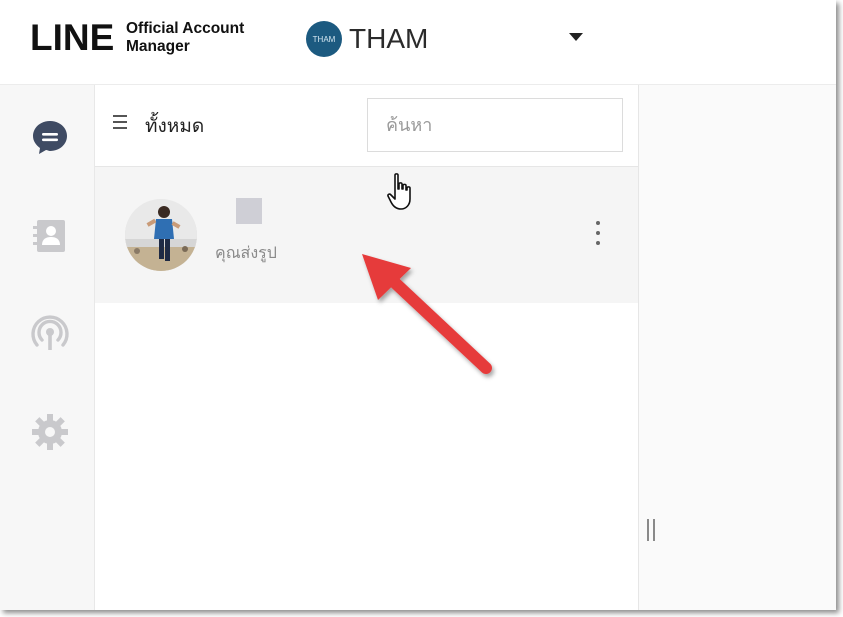 The height and width of the screenshot is (617, 843). What do you see at coordinates (366, 126) in the screenshot?
I see `chat-list-toolbar: ทั้งหมด` at bounding box center [366, 126].